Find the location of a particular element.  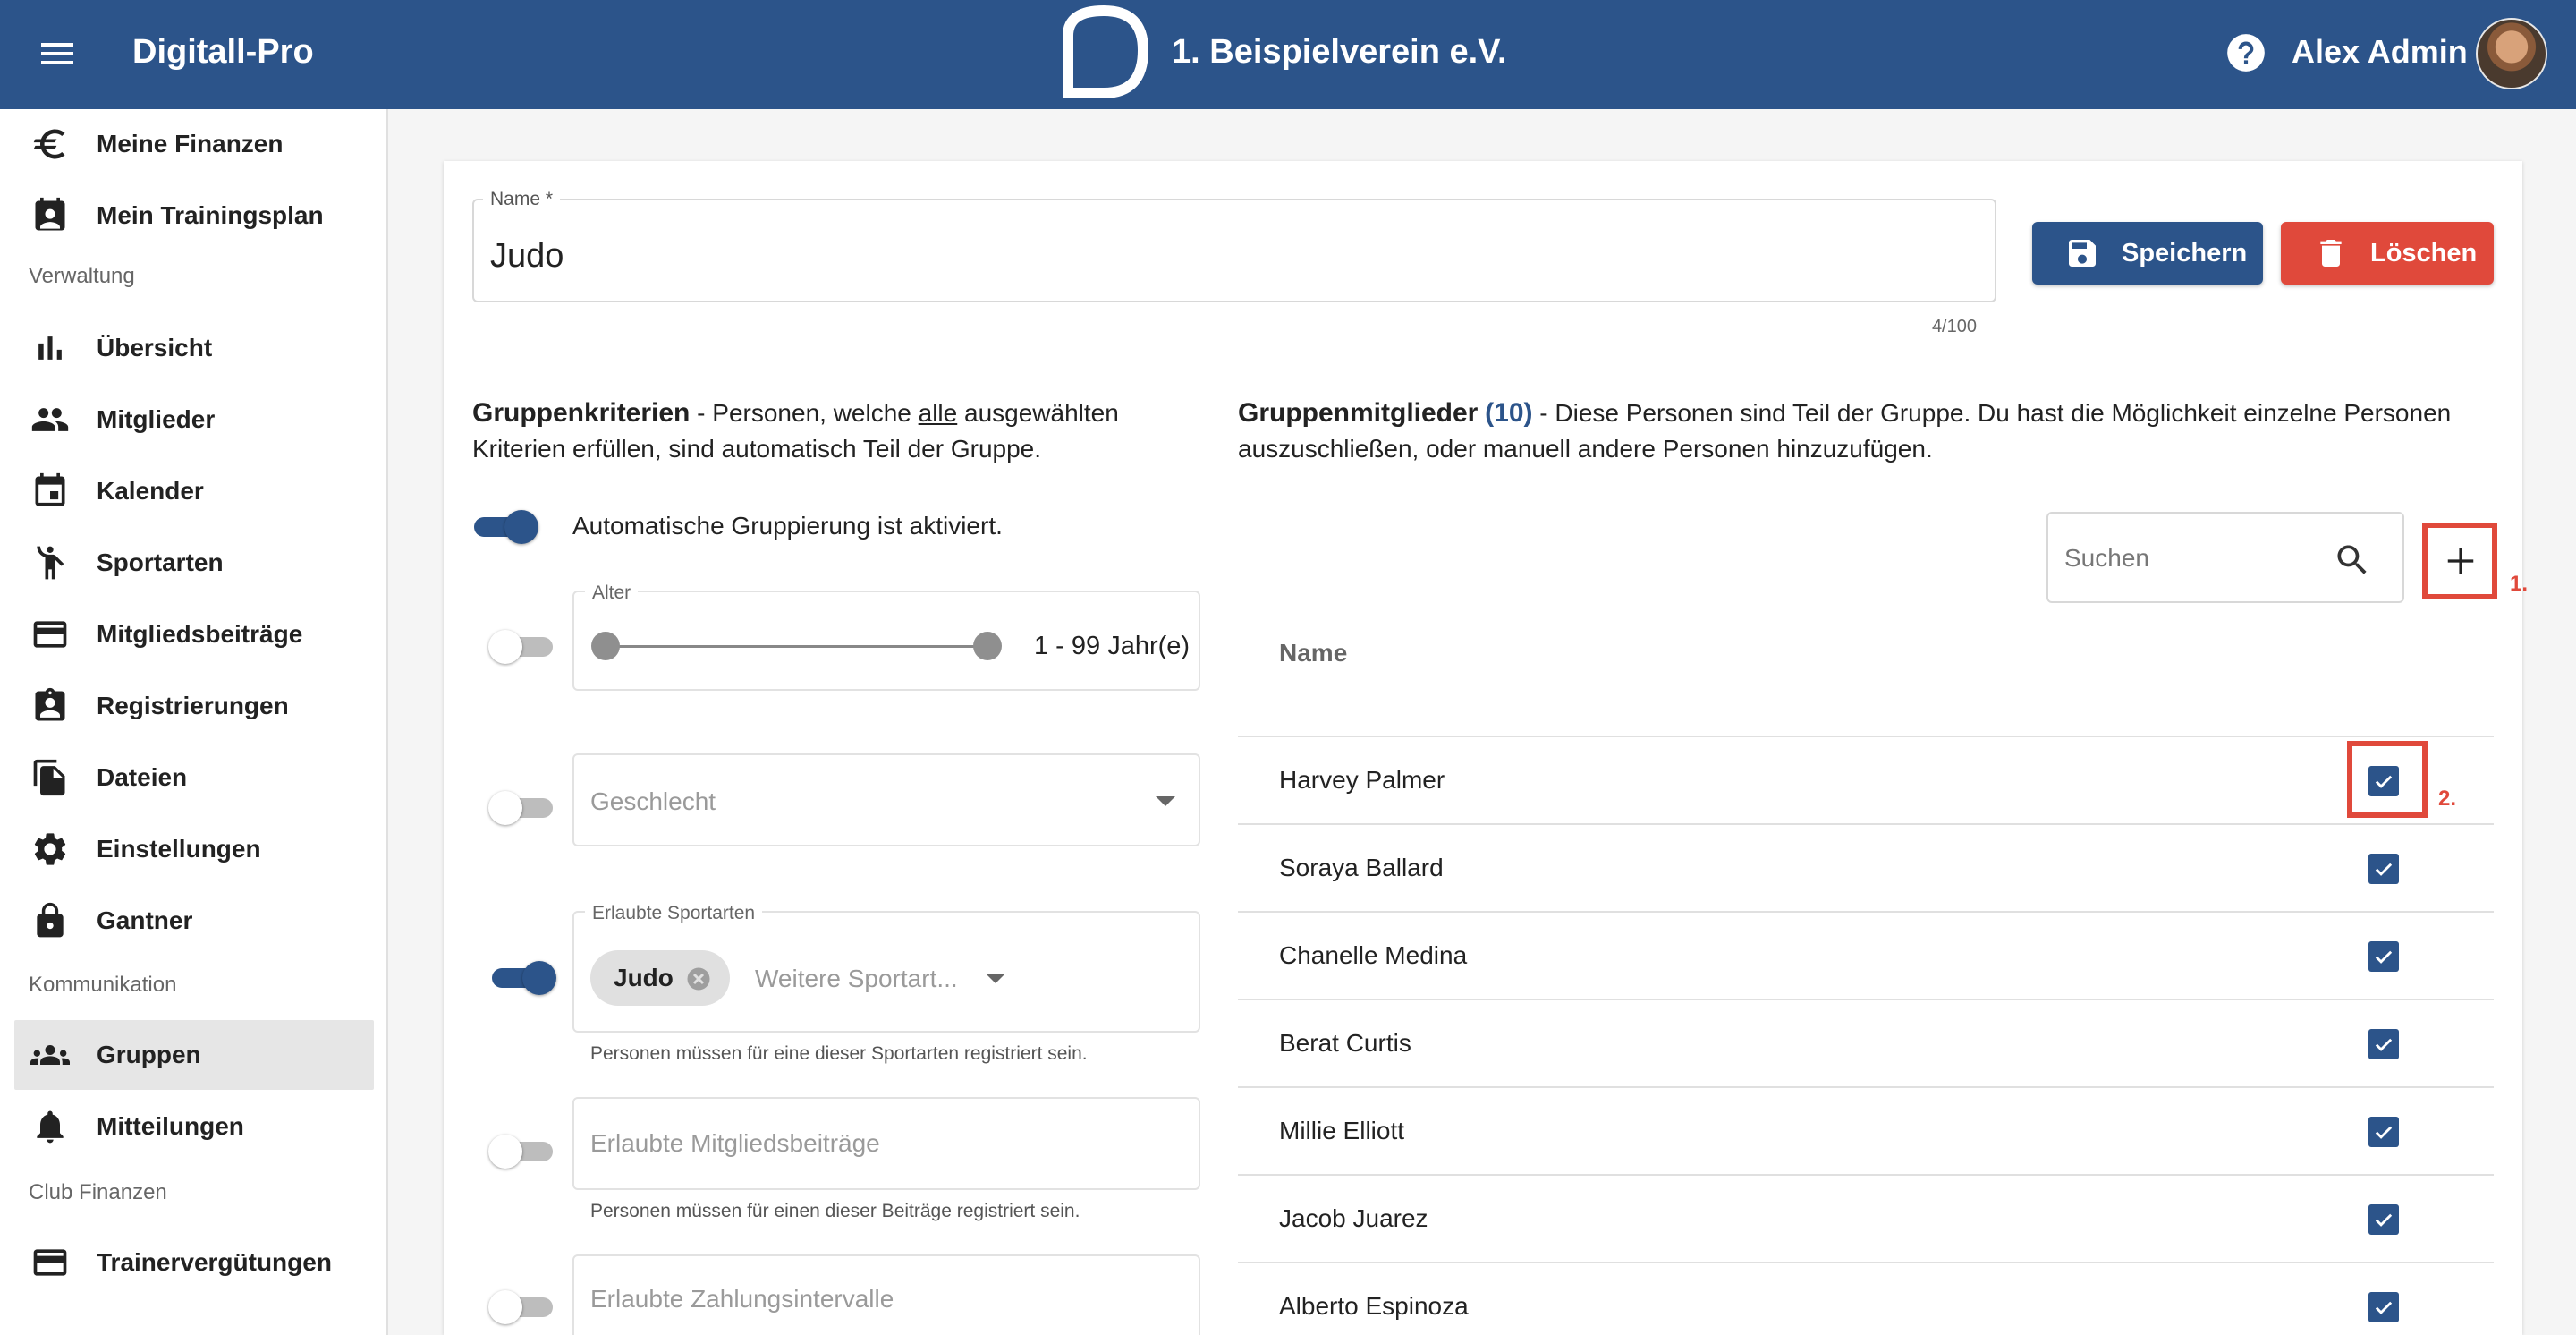

user-name: Alex Admin is located at coordinates (2380, 51).